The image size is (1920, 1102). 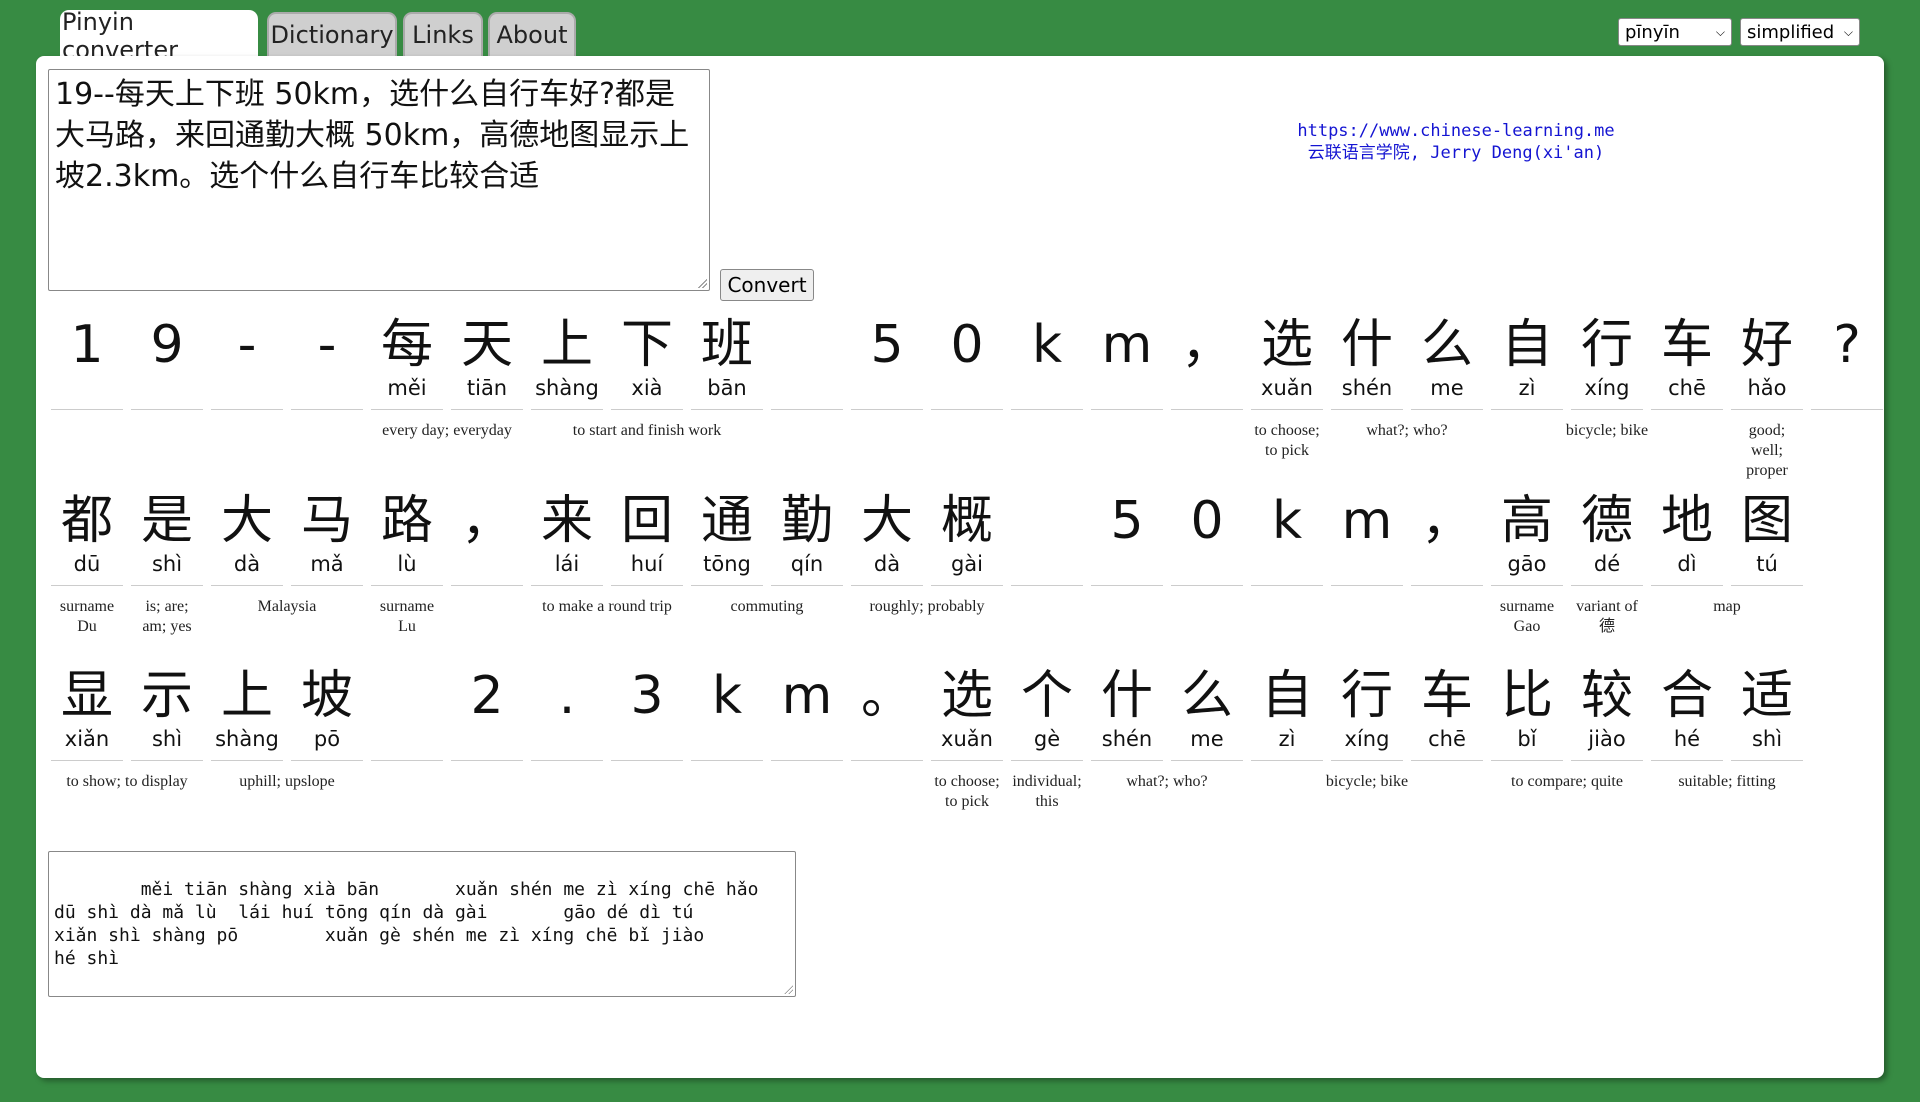 I want to click on char-cell: 图 tú, so click(x=1767, y=543).